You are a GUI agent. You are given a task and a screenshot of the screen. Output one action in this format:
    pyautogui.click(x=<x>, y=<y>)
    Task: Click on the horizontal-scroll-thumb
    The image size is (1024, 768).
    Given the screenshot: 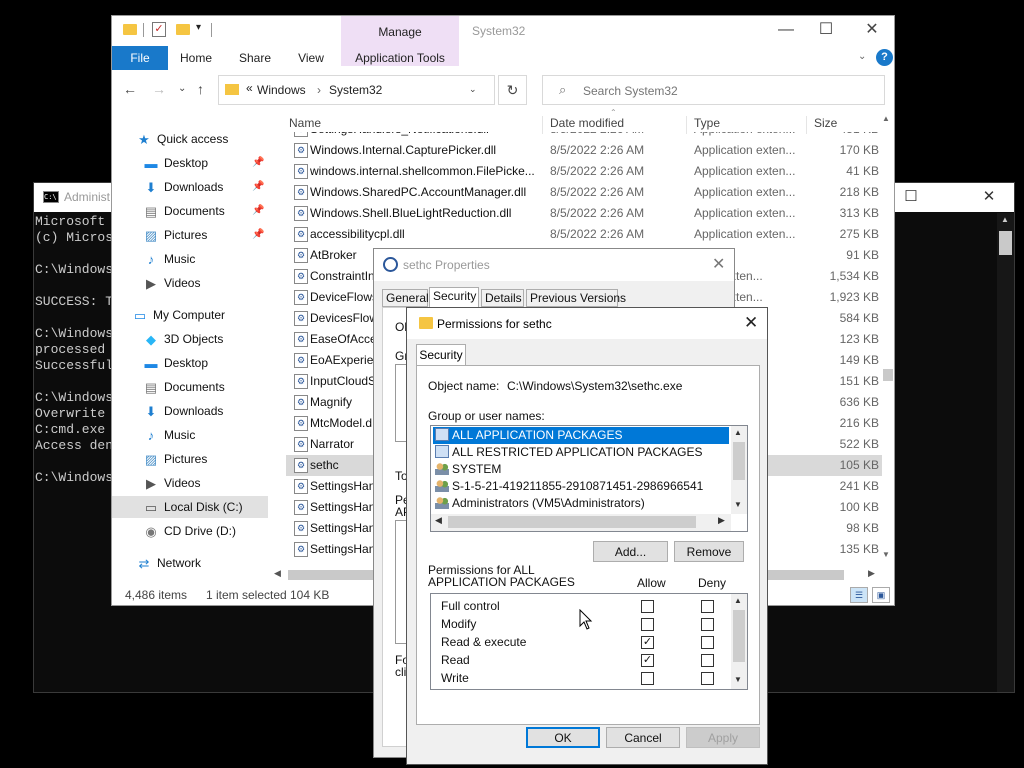 What is the action you would take?
    pyautogui.click(x=572, y=522)
    